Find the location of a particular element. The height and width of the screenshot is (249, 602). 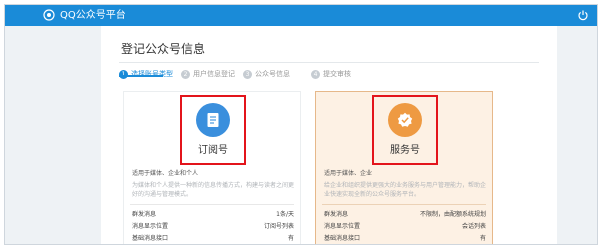

feature-row: 消息显示位置 订阅号列表 is located at coordinates (213, 226).